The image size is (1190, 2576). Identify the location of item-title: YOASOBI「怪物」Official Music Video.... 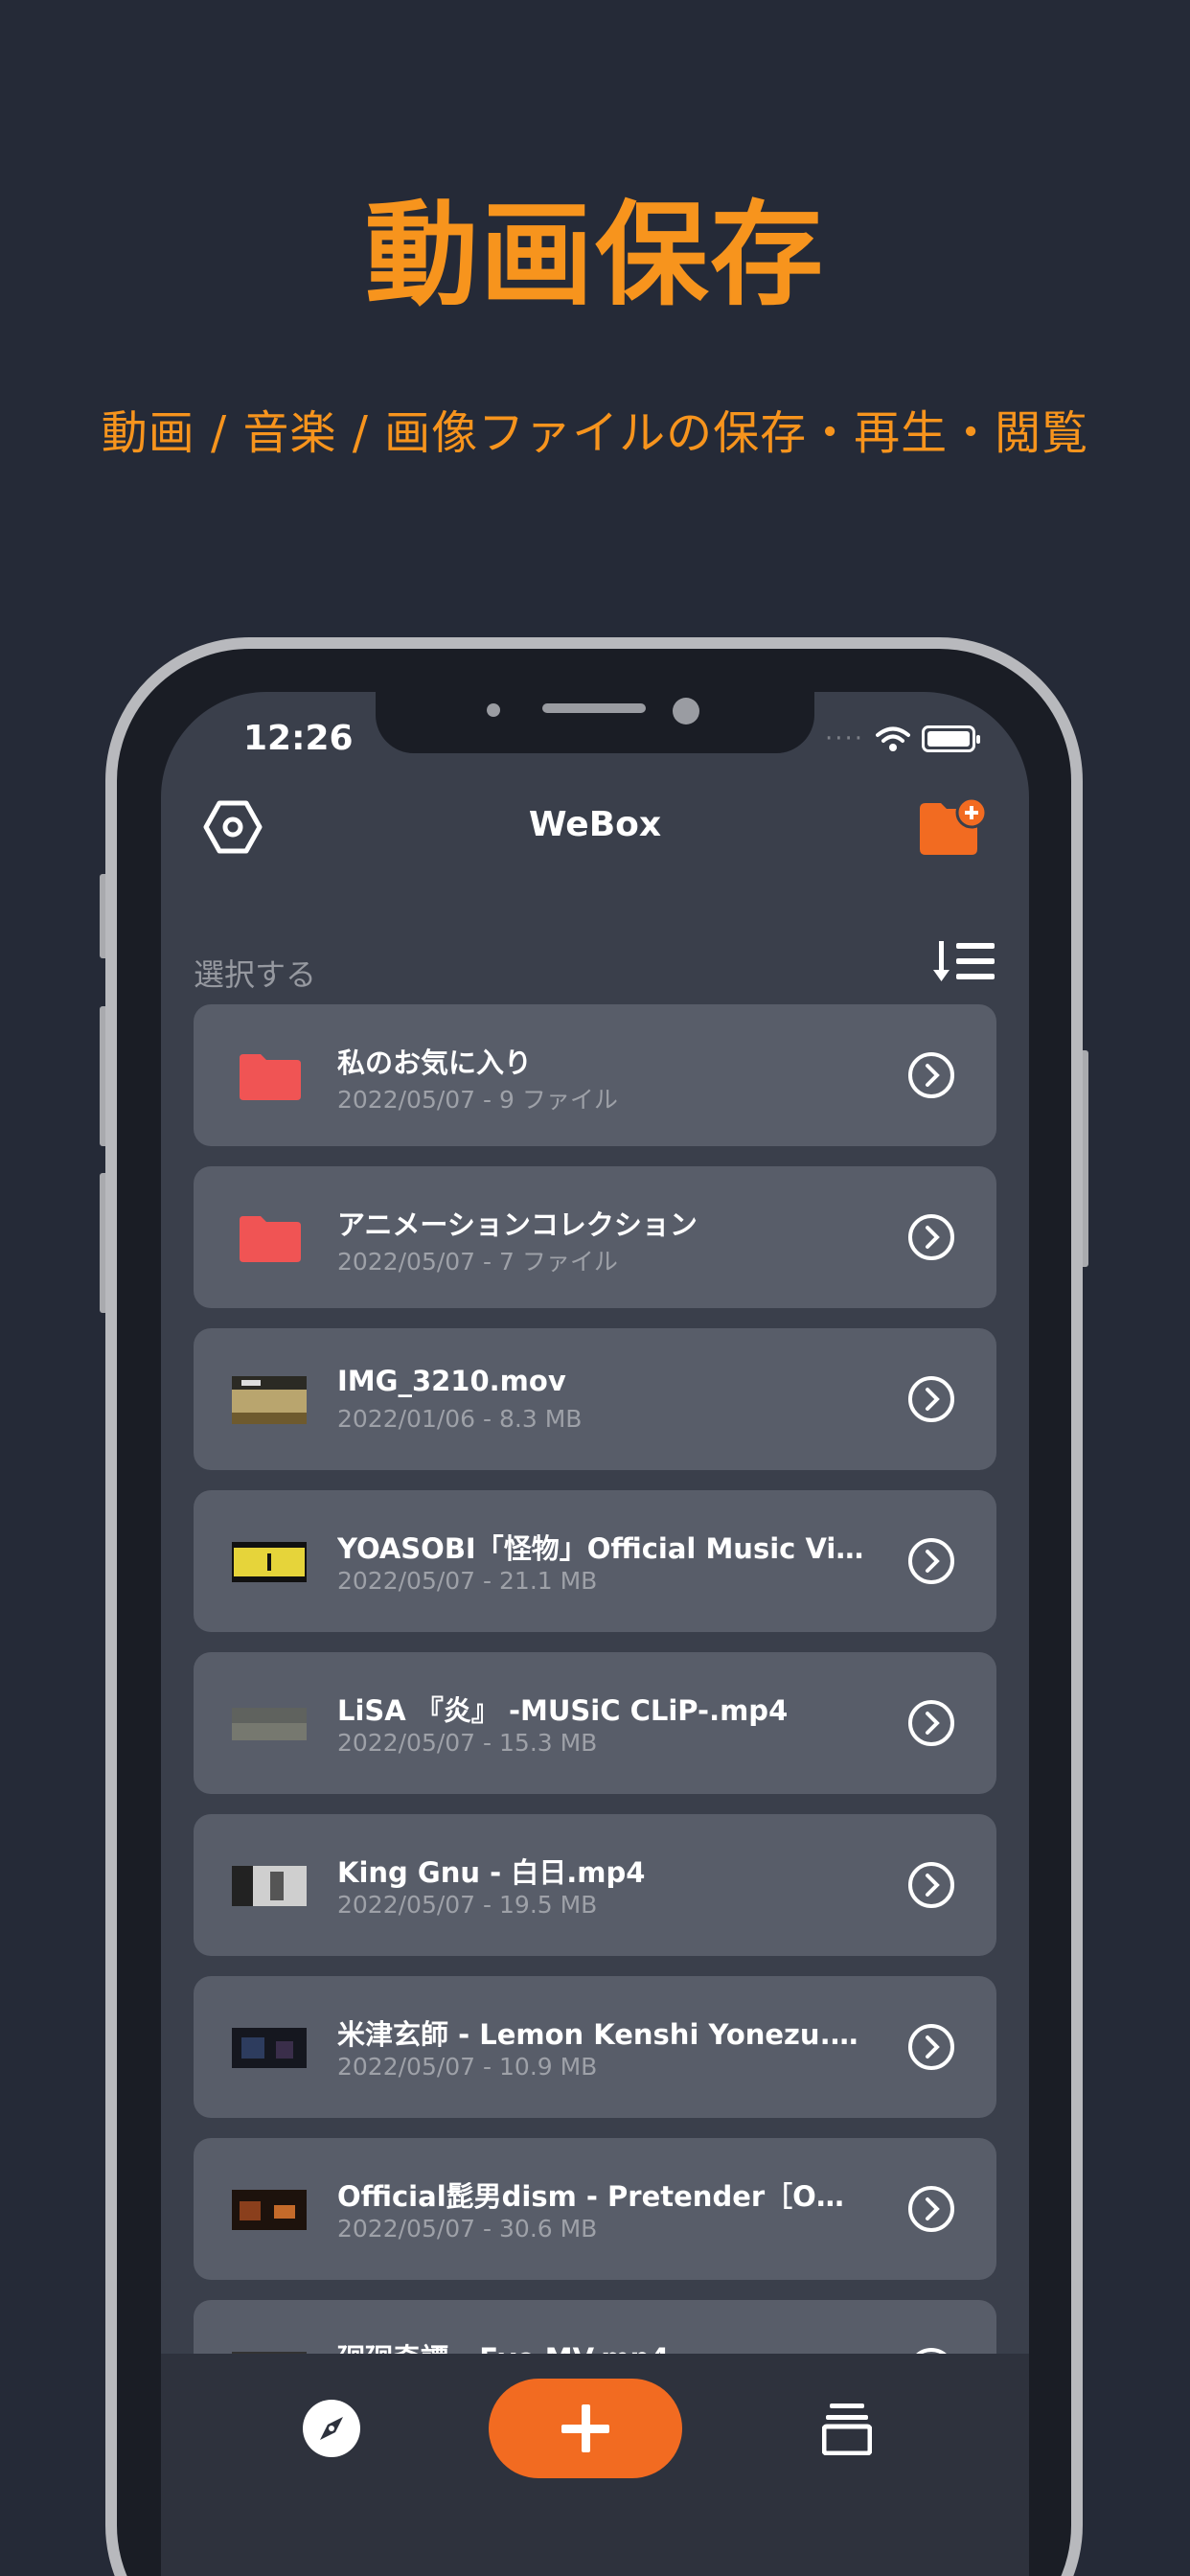
(606, 1548).